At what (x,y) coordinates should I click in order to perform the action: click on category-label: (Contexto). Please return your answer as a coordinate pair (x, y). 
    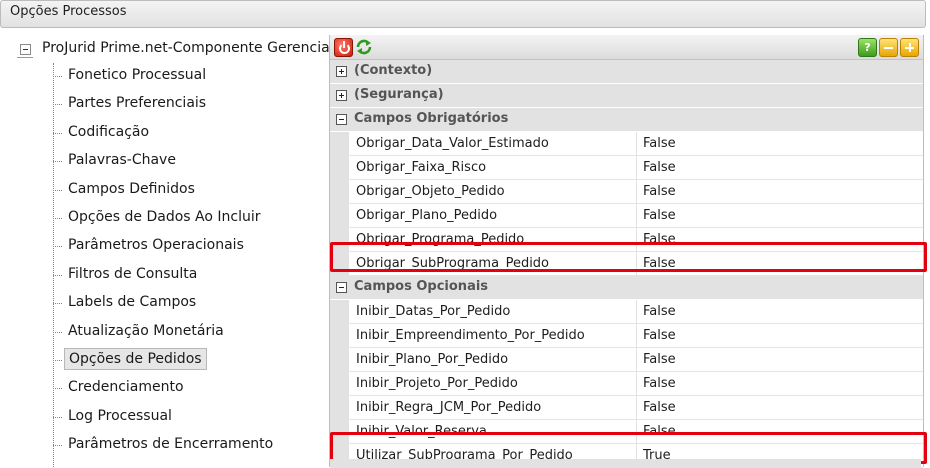
    Looking at the image, I should click on (393, 70).